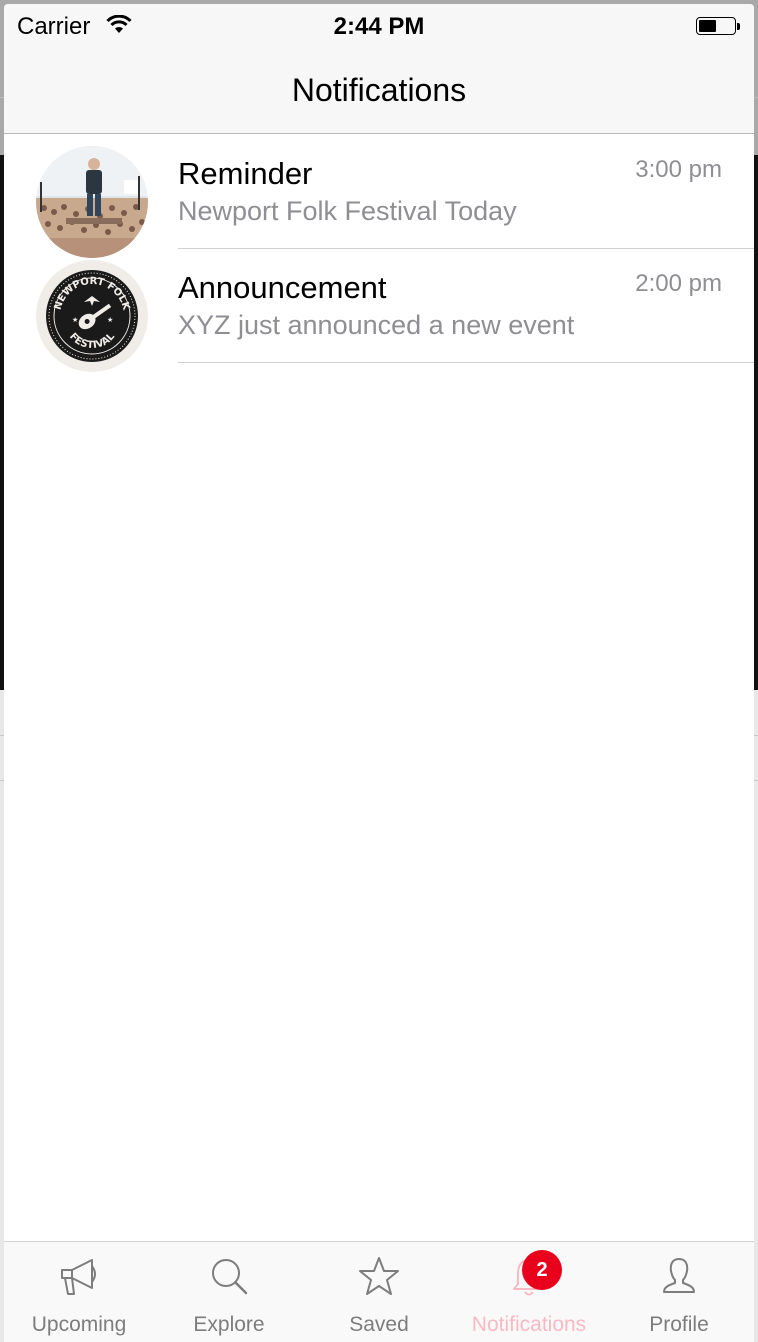 This screenshot has width=758, height=1342. What do you see at coordinates (78, 1277) in the screenshot?
I see `megaphone-icon` at bounding box center [78, 1277].